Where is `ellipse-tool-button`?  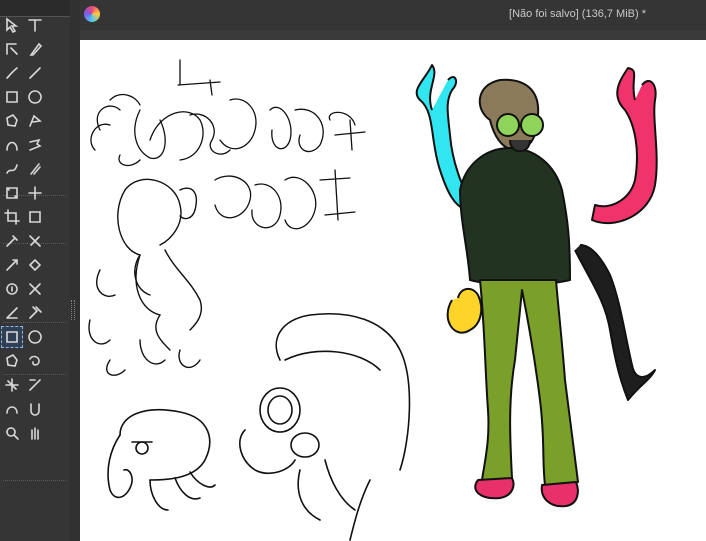 ellipse-tool-button is located at coordinates (35, 97).